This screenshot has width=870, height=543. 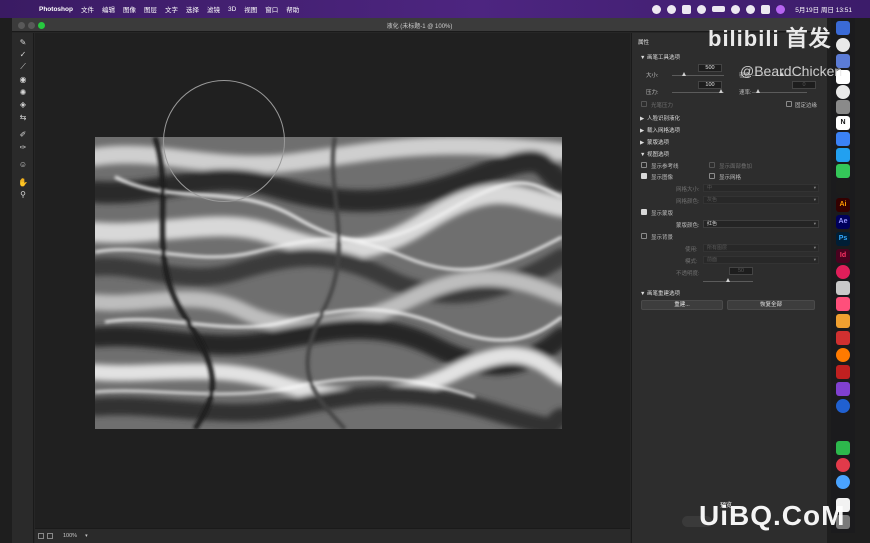 What do you see at coordinates (660, 293) in the screenshot?
I see `reconstruct-options-section: ▼ 画笔重建选项` at bounding box center [660, 293].